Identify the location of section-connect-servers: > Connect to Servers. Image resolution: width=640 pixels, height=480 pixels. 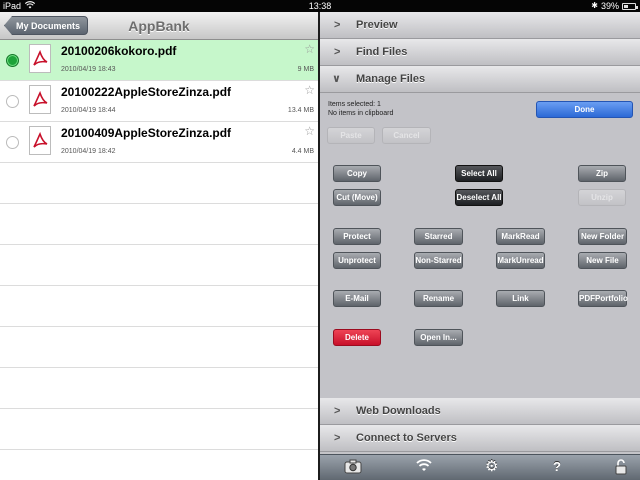
(480, 438).